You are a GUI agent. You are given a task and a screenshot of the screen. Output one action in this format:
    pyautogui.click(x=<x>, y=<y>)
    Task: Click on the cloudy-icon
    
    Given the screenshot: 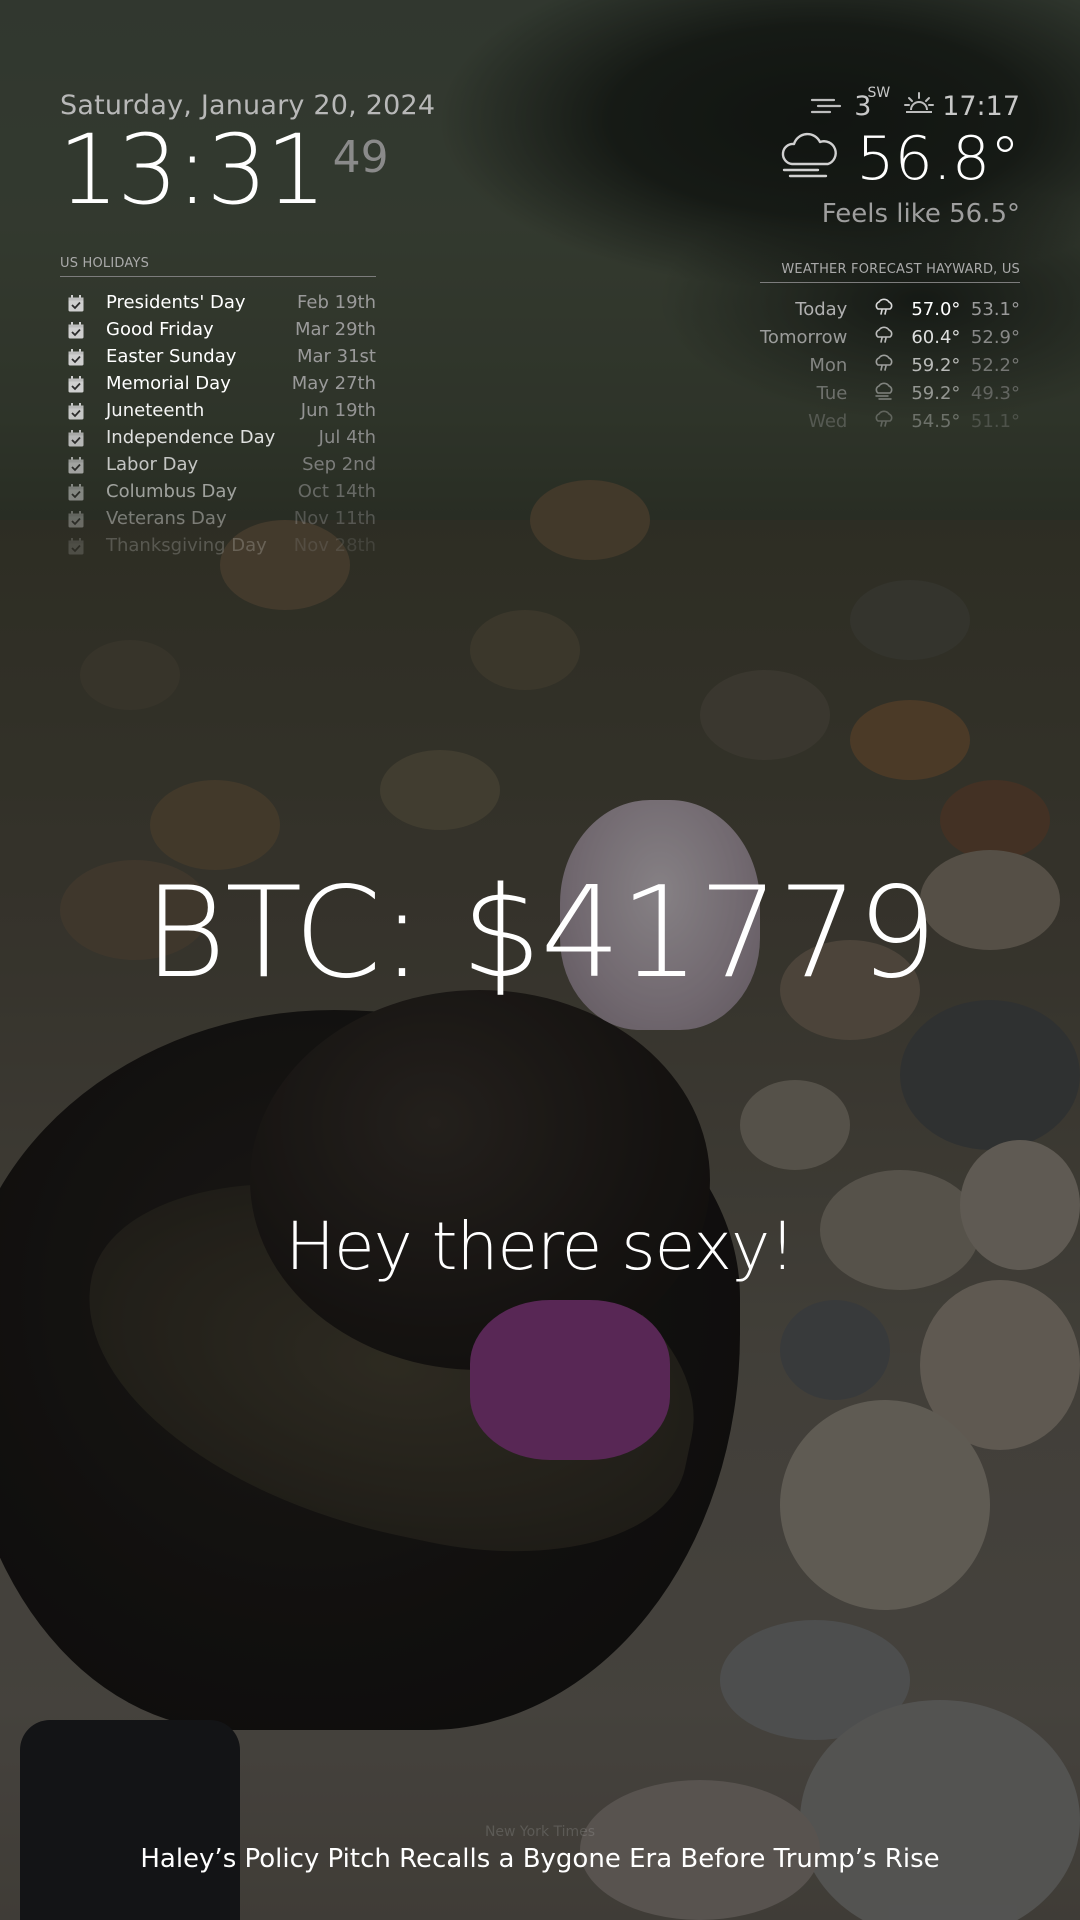 What is the action you would take?
    pyautogui.click(x=883, y=393)
    